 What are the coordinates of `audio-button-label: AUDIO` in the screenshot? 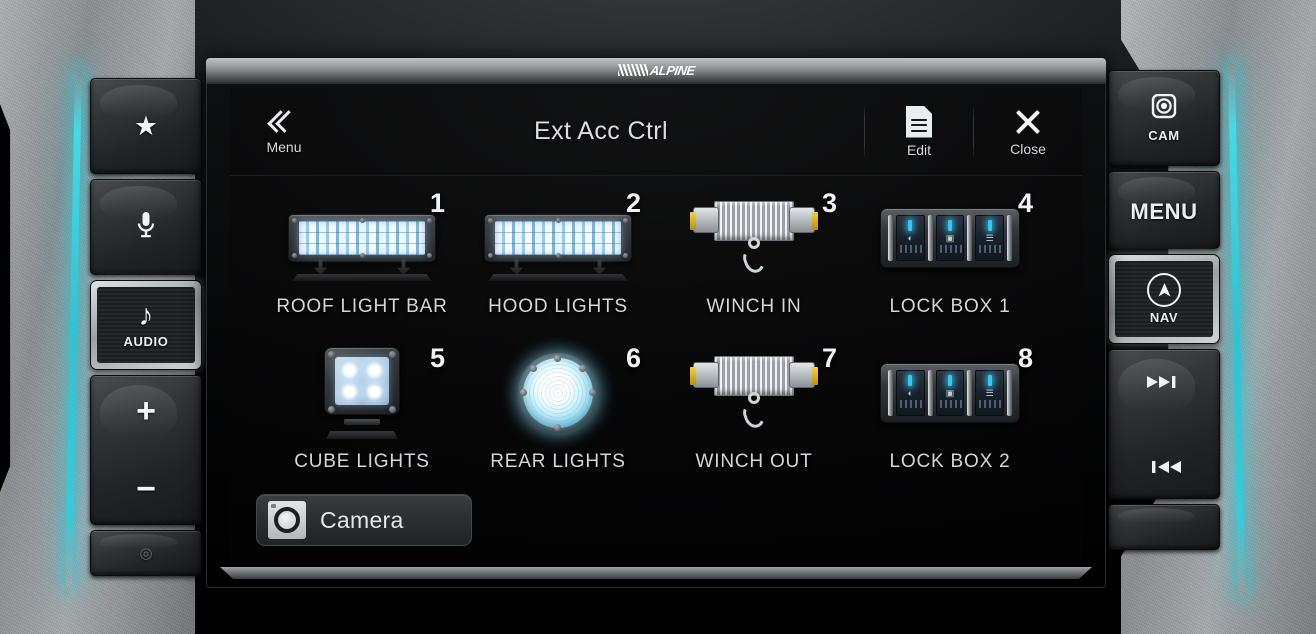 It's located at (146, 341).